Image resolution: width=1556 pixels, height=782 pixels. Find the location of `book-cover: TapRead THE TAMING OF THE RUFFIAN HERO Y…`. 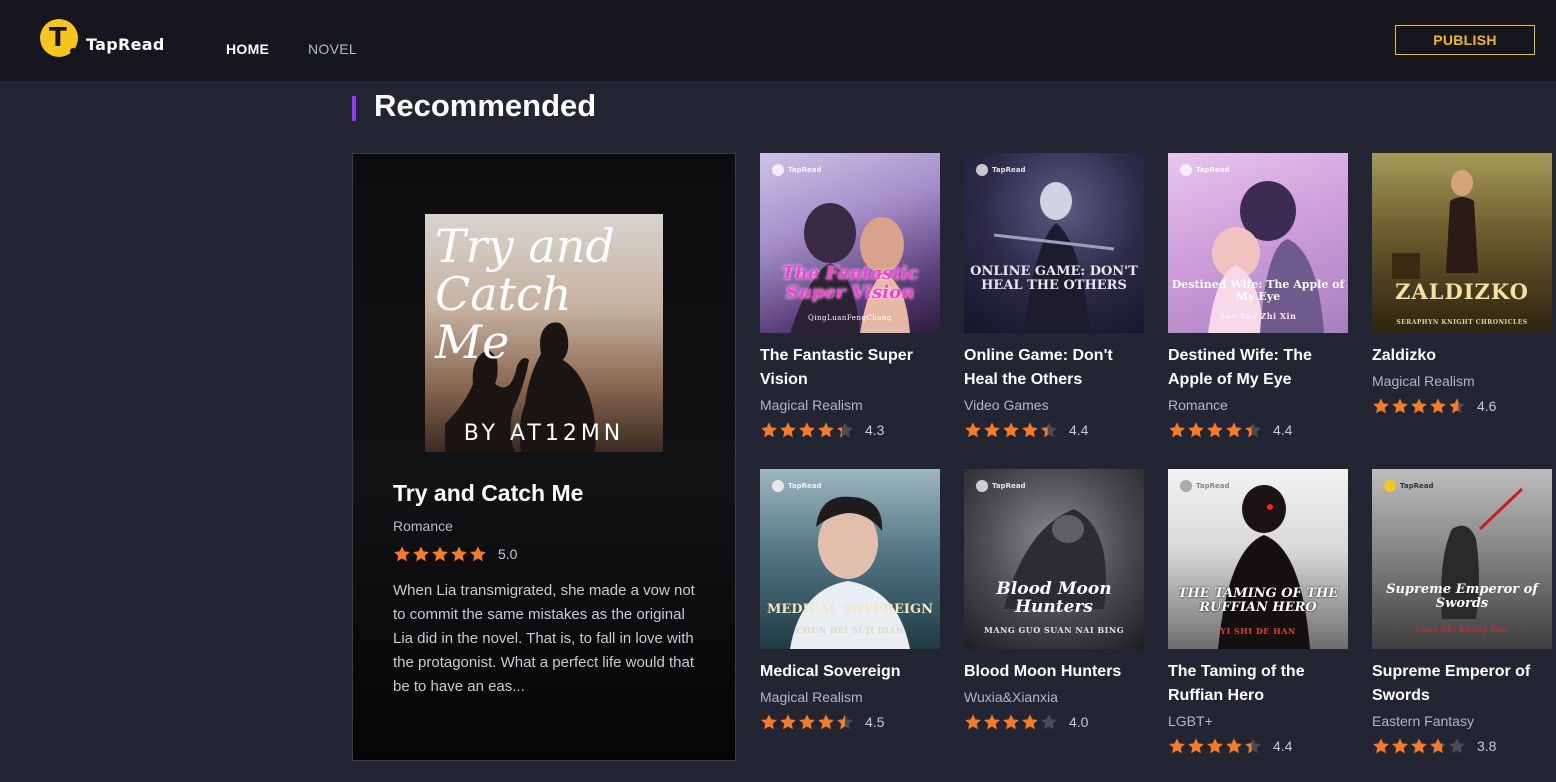

book-cover: TapRead THE TAMING OF THE RUFFIAN HERO Y… is located at coordinates (1258, 559).